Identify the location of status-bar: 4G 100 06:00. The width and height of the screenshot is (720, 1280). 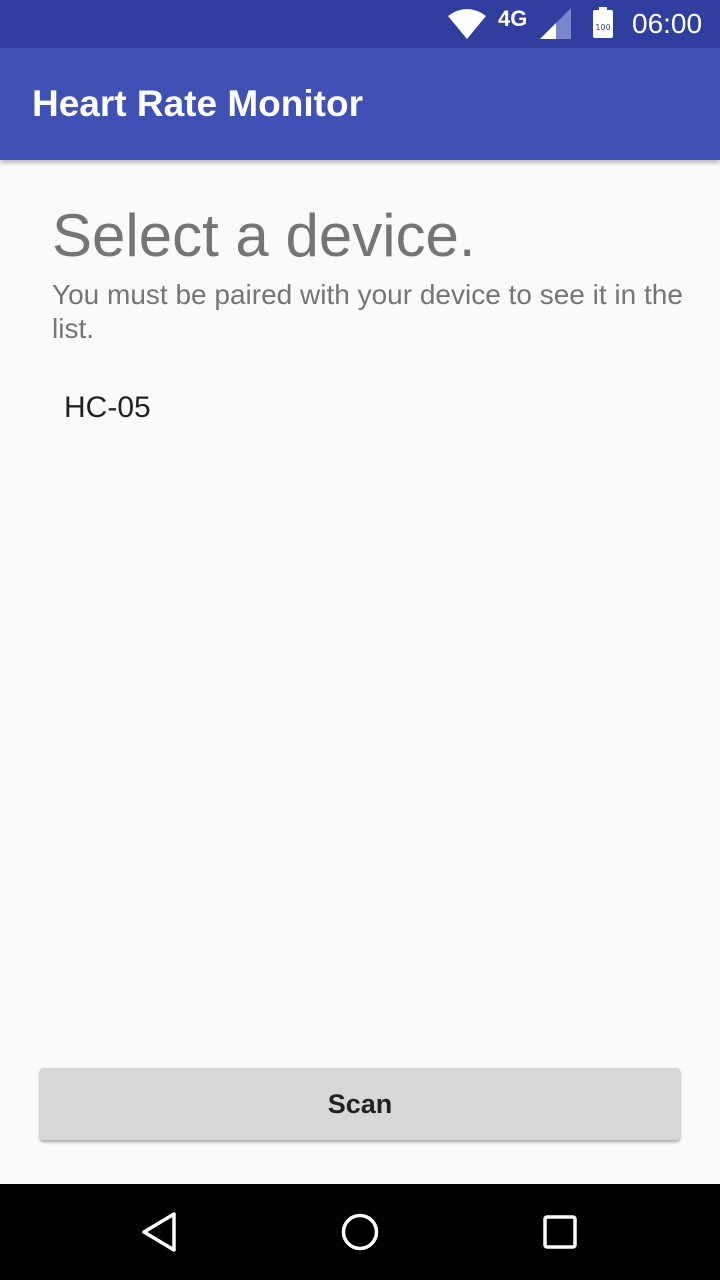
(360, 24).